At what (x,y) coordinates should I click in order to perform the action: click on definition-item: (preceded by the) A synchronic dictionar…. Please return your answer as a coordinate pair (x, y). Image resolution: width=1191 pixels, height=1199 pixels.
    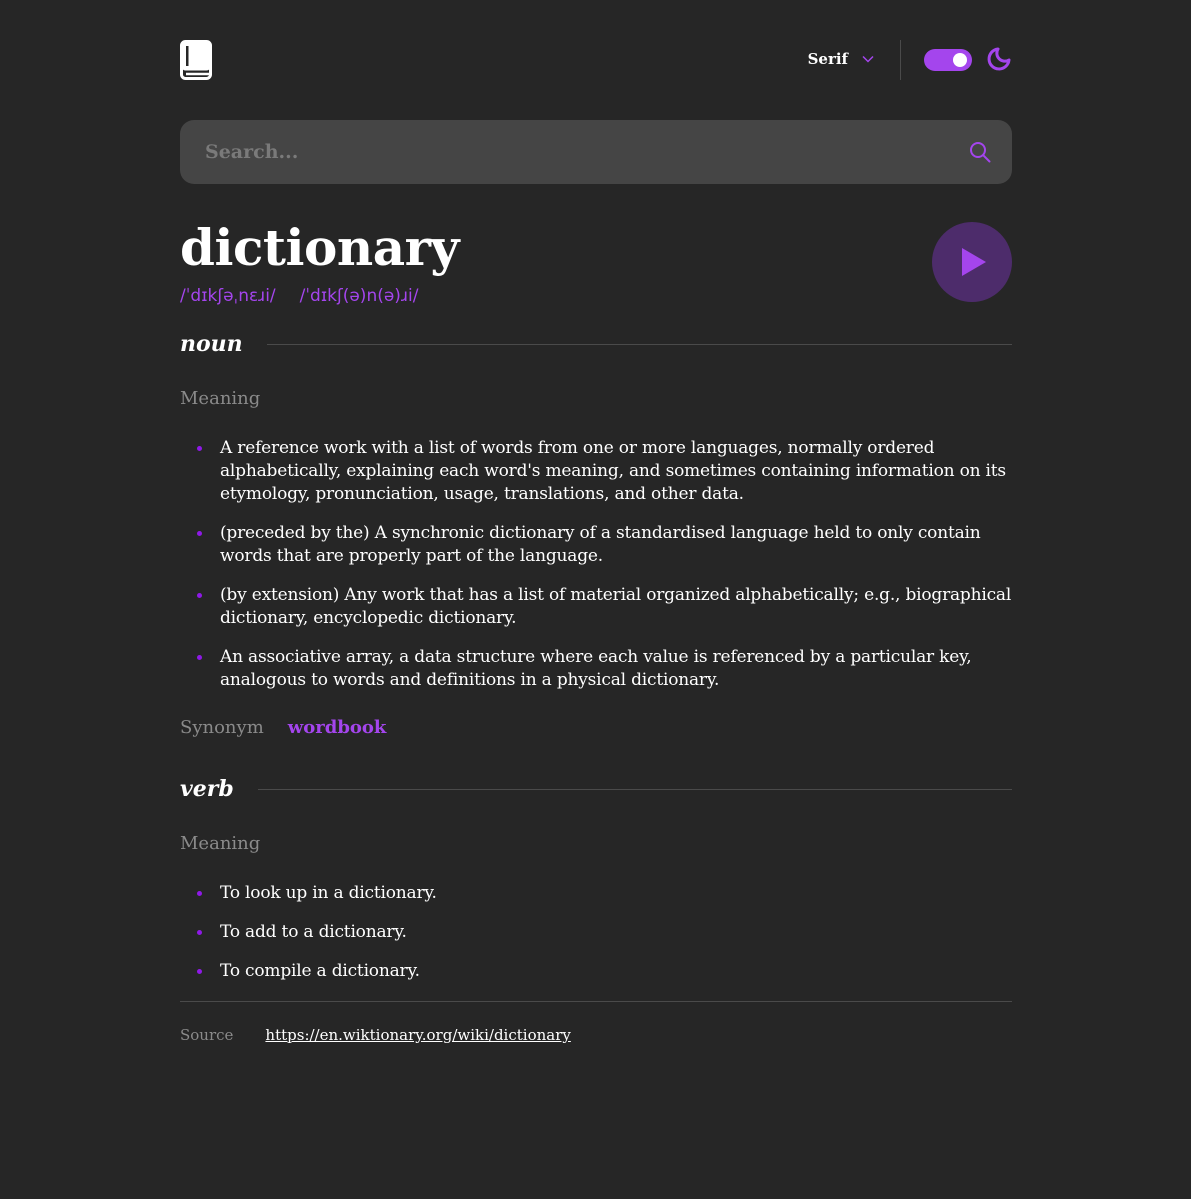
    Looking at the image, I should click on (604, 545).